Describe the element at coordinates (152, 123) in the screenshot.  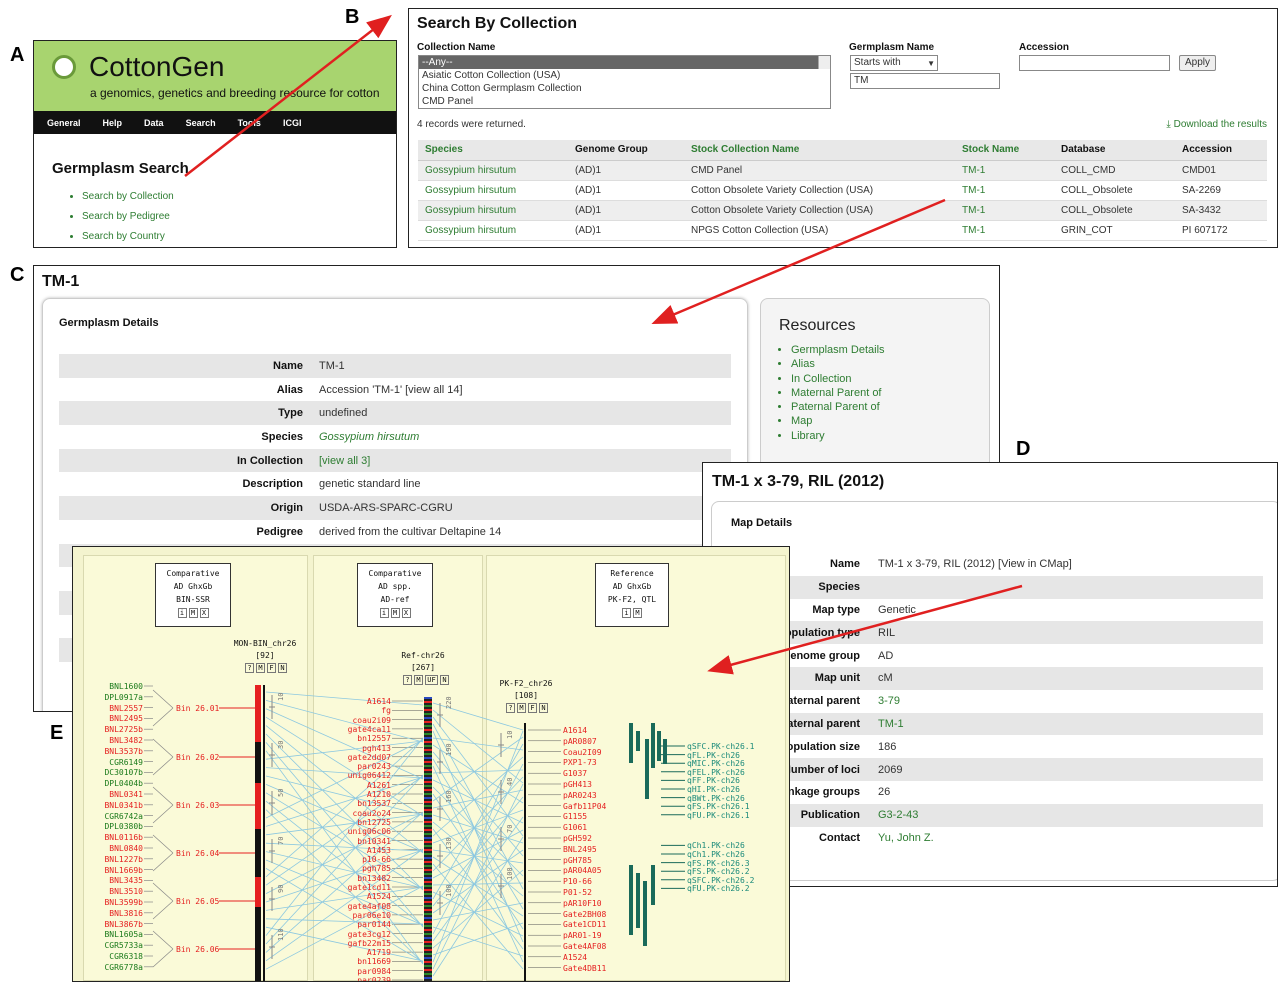
I see `nav-data: Data` at that location.